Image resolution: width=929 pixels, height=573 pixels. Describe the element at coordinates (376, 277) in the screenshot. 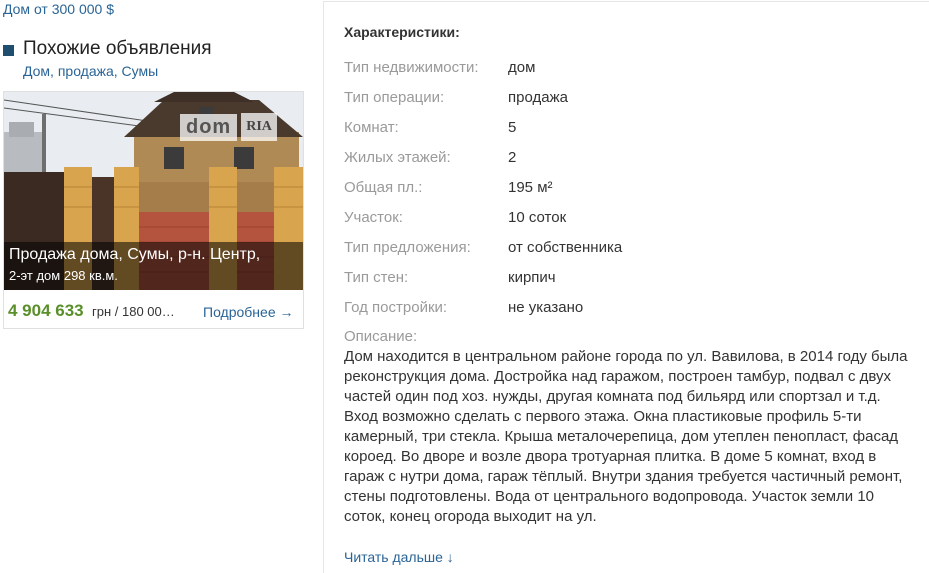

I see `char-label: Тип стен:` at that location.